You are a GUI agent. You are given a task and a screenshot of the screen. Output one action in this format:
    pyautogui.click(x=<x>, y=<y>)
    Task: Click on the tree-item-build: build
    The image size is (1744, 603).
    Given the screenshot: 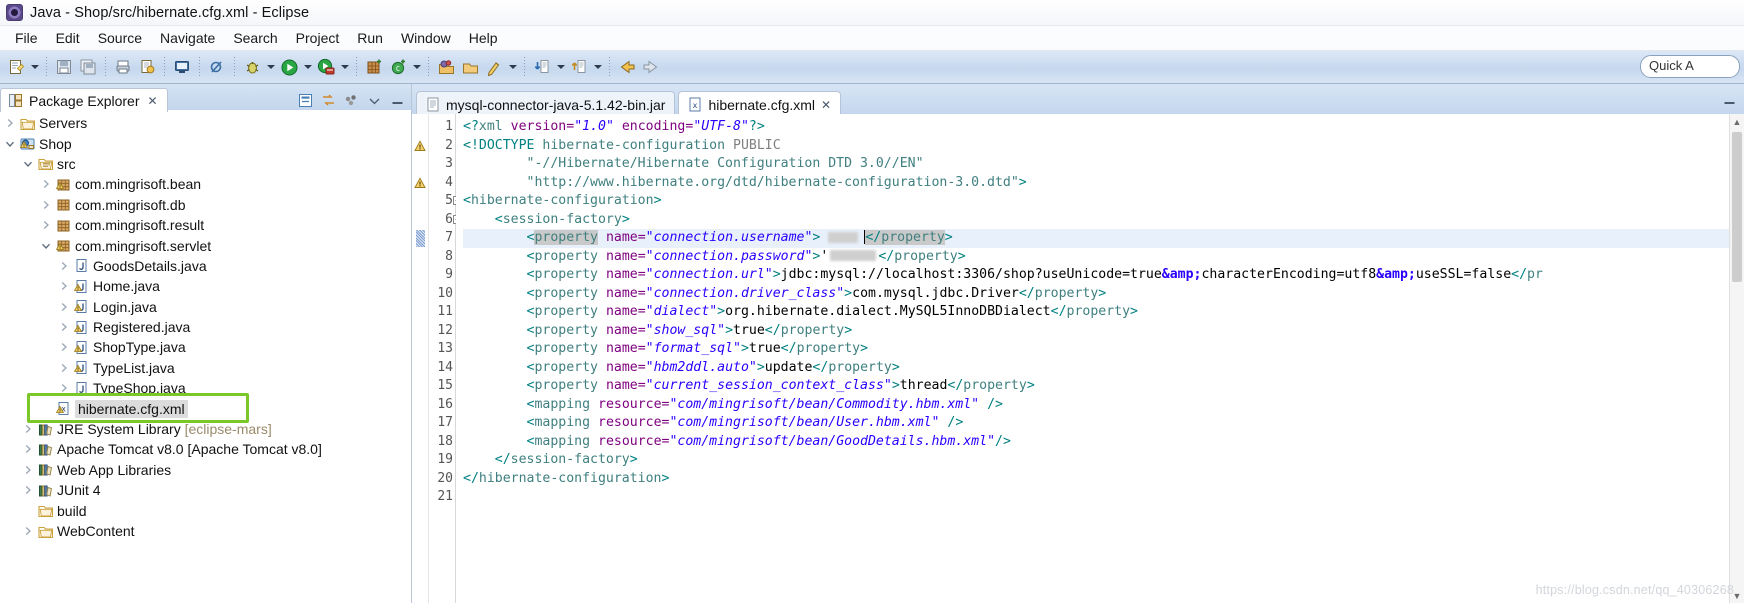 What is the action you would take?
    pyautogui.click(x=205, y=510)
    